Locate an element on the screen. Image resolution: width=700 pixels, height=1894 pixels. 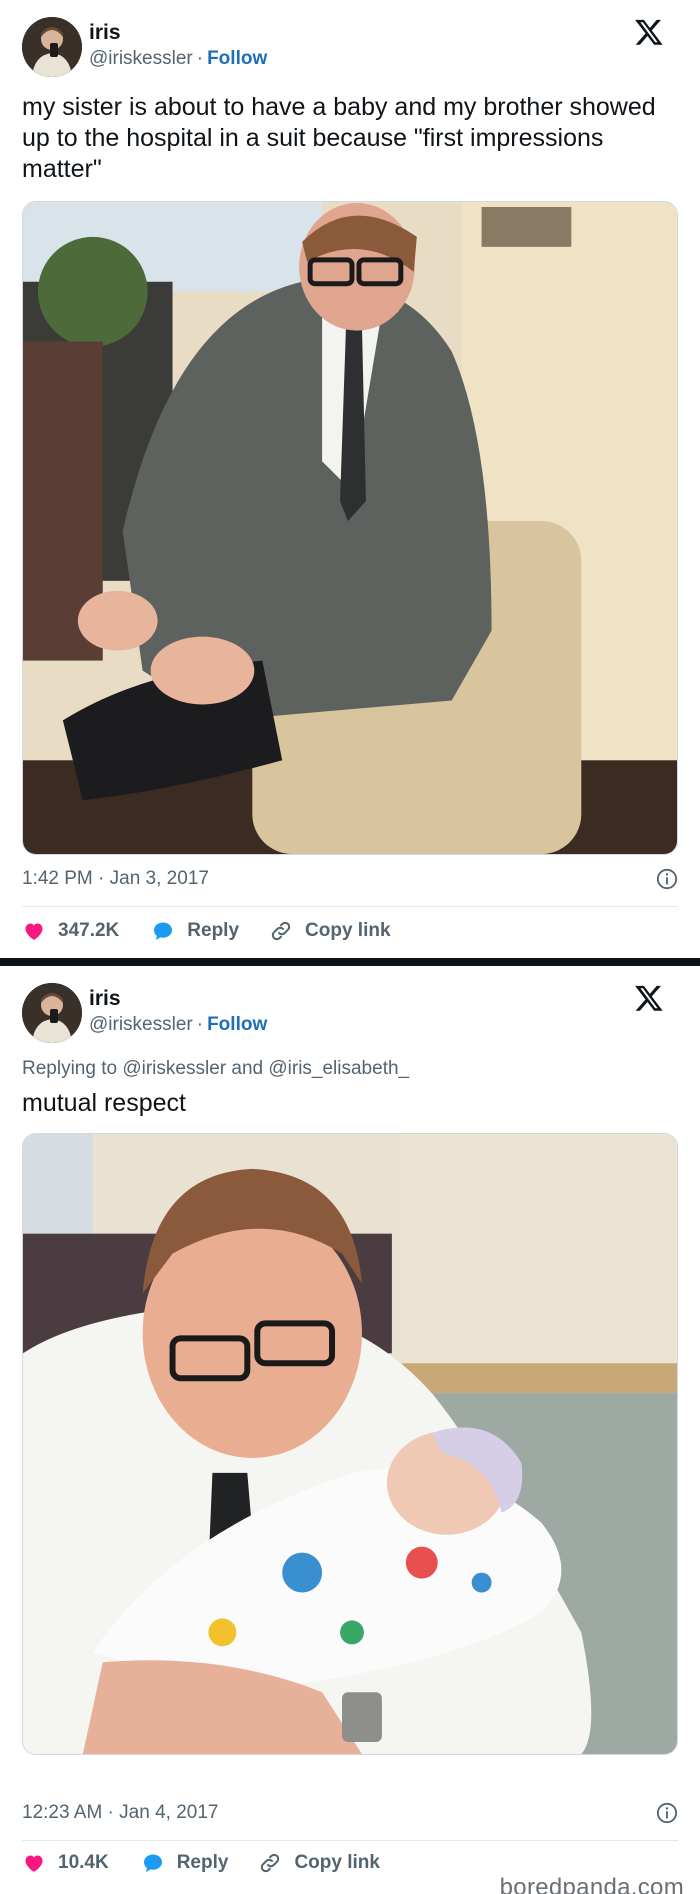
action-bar: 347.2K Reply Copy link is located at coordinates (206, 931).